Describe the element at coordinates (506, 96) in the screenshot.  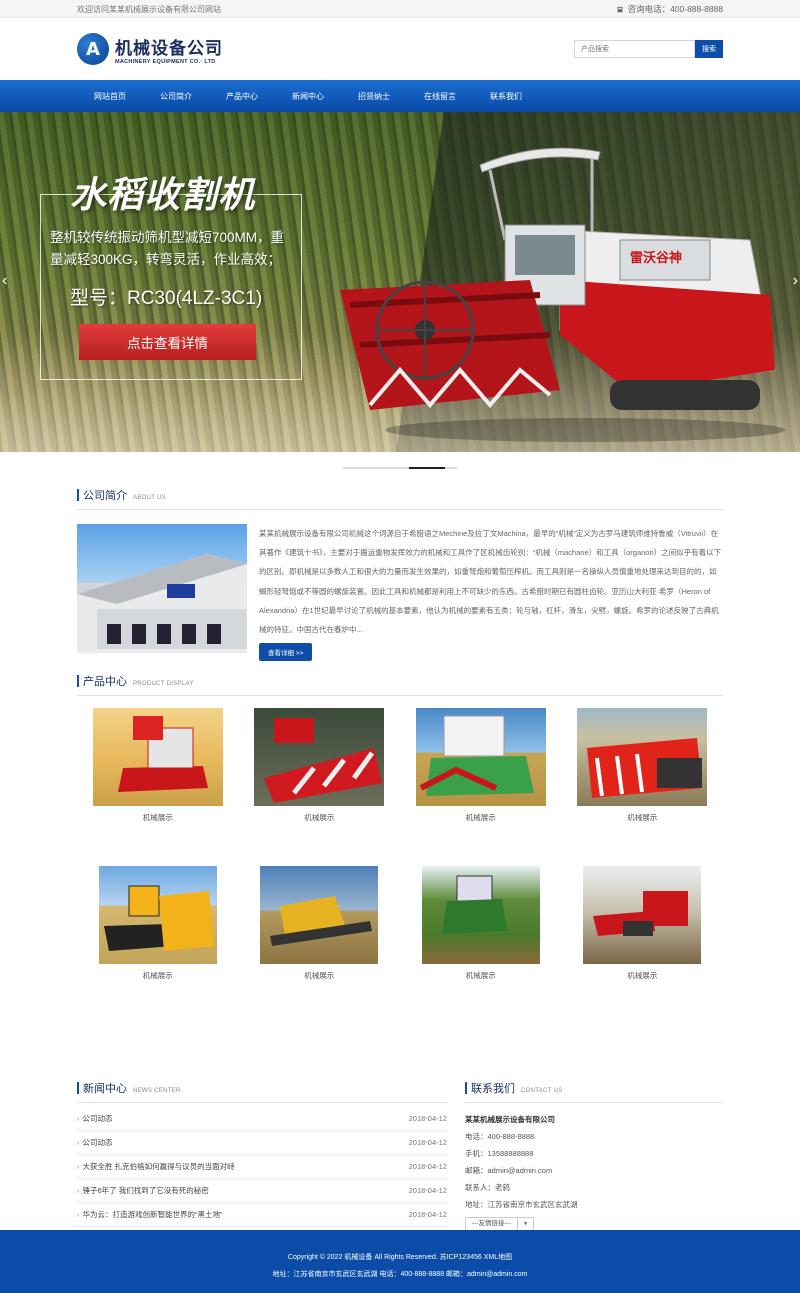
I see `nav-contact: 联系我们` at that location.